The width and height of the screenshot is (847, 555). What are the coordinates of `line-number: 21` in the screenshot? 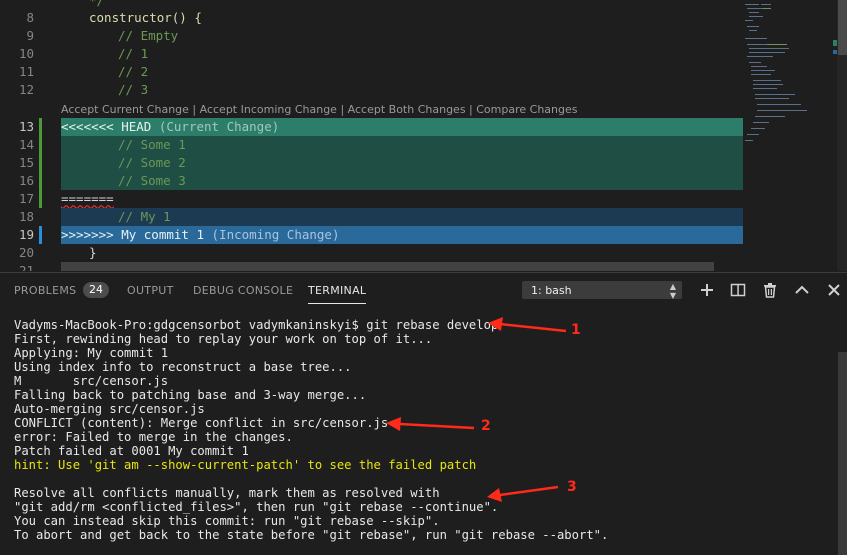 It's located at (26, 267).